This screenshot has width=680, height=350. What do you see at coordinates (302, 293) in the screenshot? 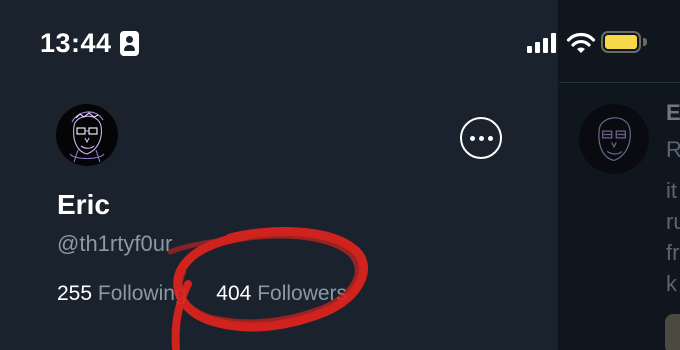
I see `followers-label: Followers` at bounding box center [302, 293].